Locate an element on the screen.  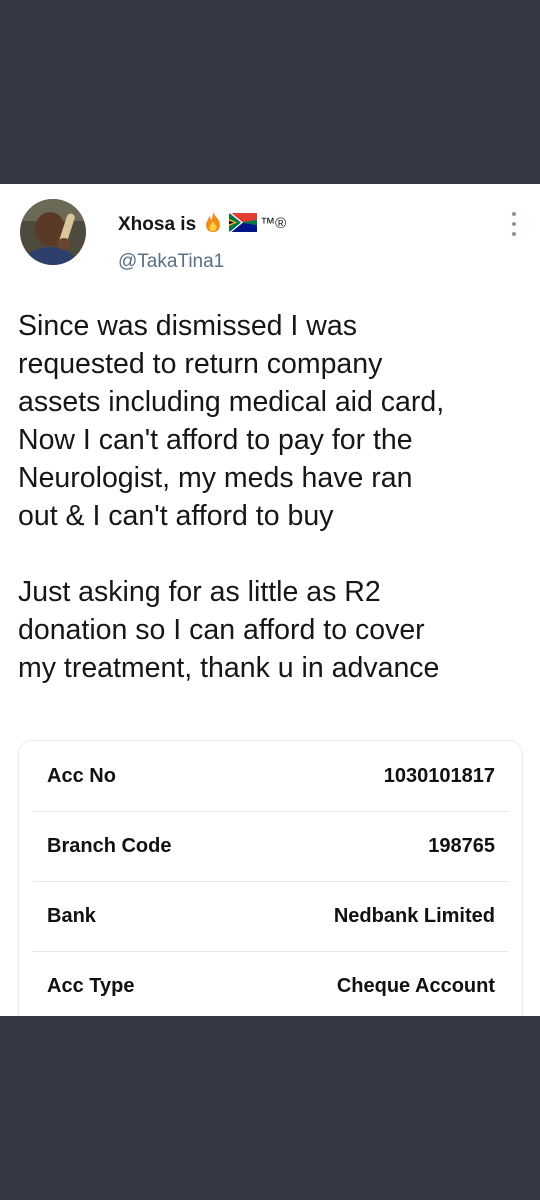
bank-row-label: Acc Type is located at coordinates (91, 985).